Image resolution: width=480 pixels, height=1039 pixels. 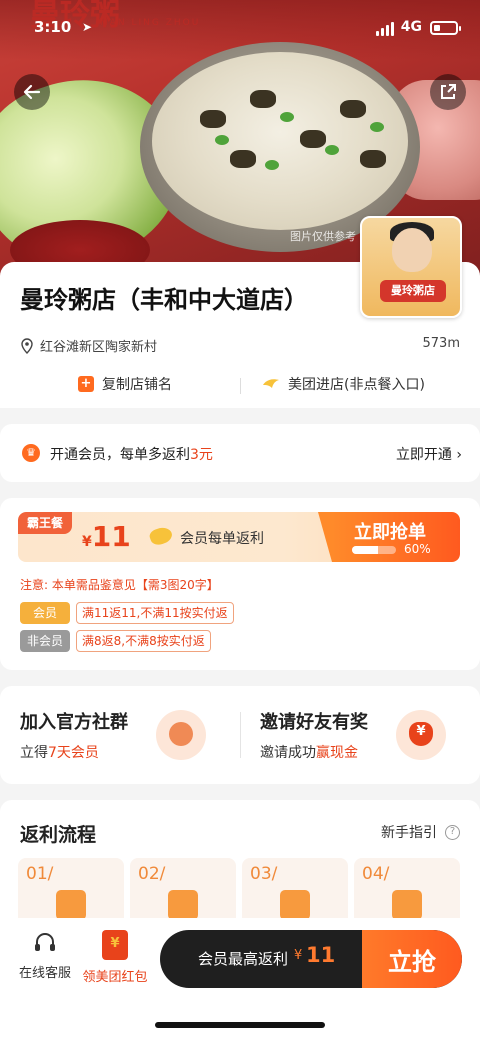 What do you see at coordinates (323, 236) in the screenshot?
I see `photo-note: 图片仅供参考` at bounding box center [323, 236].